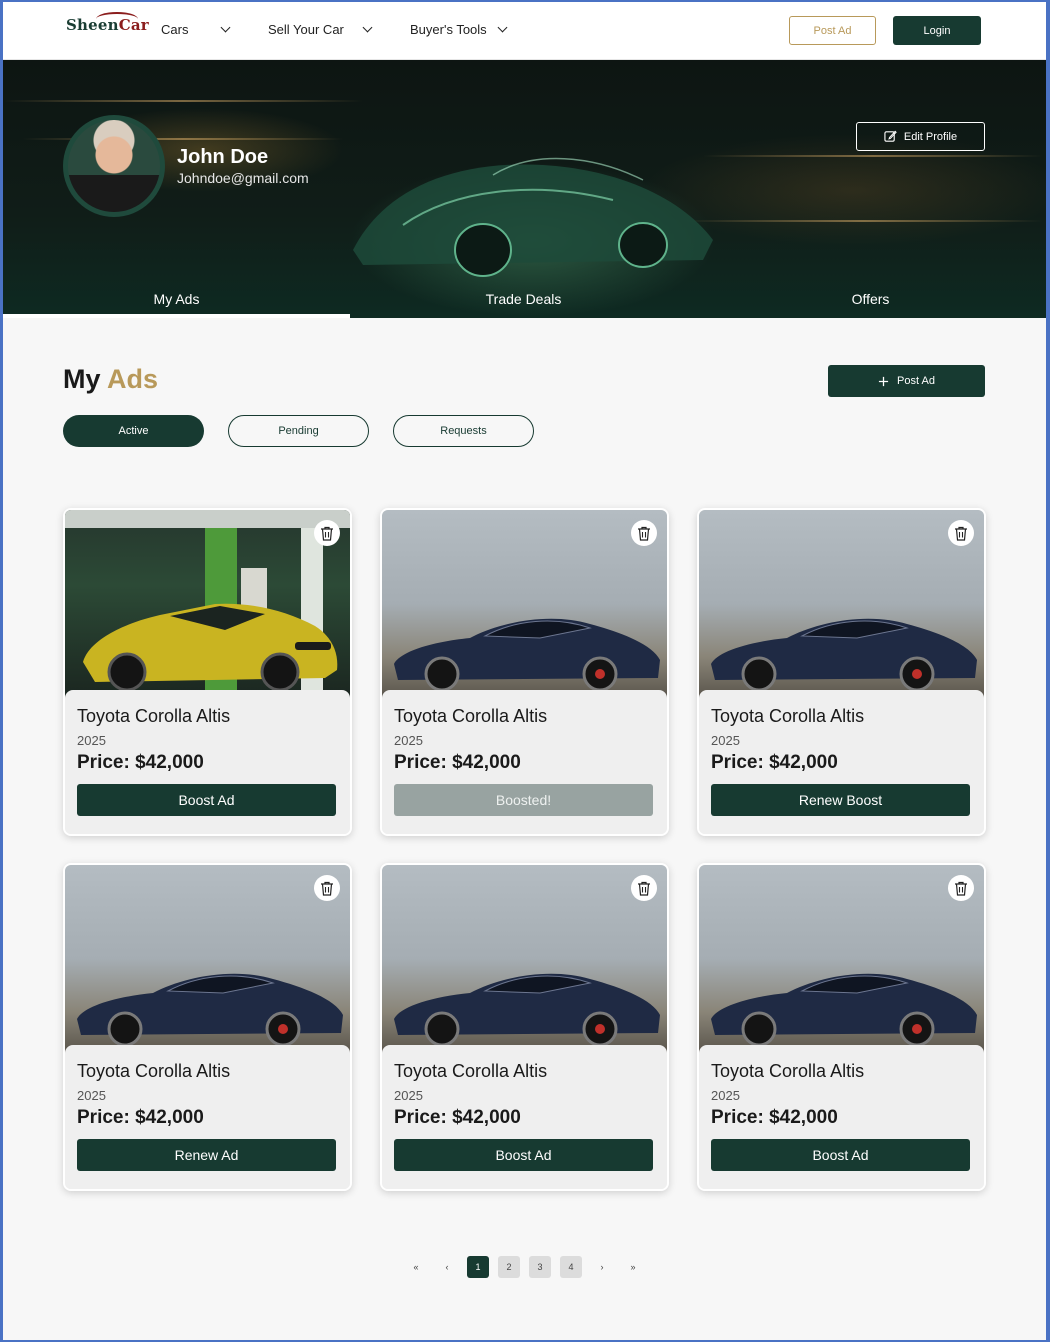 This screenshot has height=1342, width=1050. Describe the element at coordinates (196, 29) in the screenshot. I see `nav-cars-dropdown: Cars` at that location.